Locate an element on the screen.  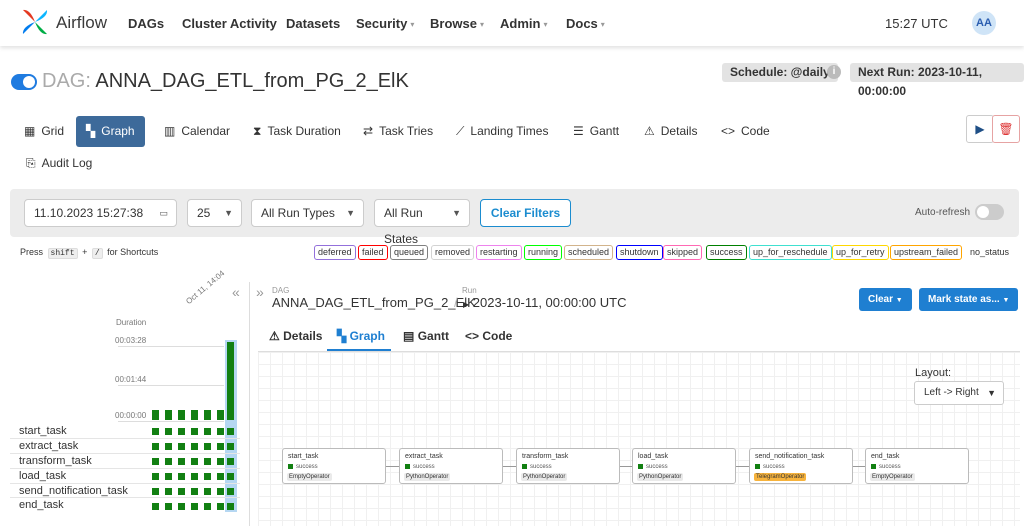
expand-grid-icon: » is located at coordinates (260, 292).